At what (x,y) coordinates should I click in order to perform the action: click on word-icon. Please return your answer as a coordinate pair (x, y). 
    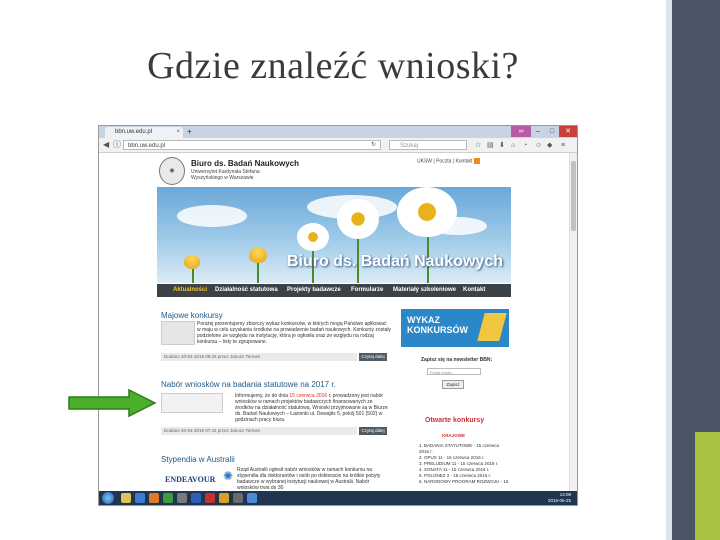
    Looking at the image, I should click on (196, 498).